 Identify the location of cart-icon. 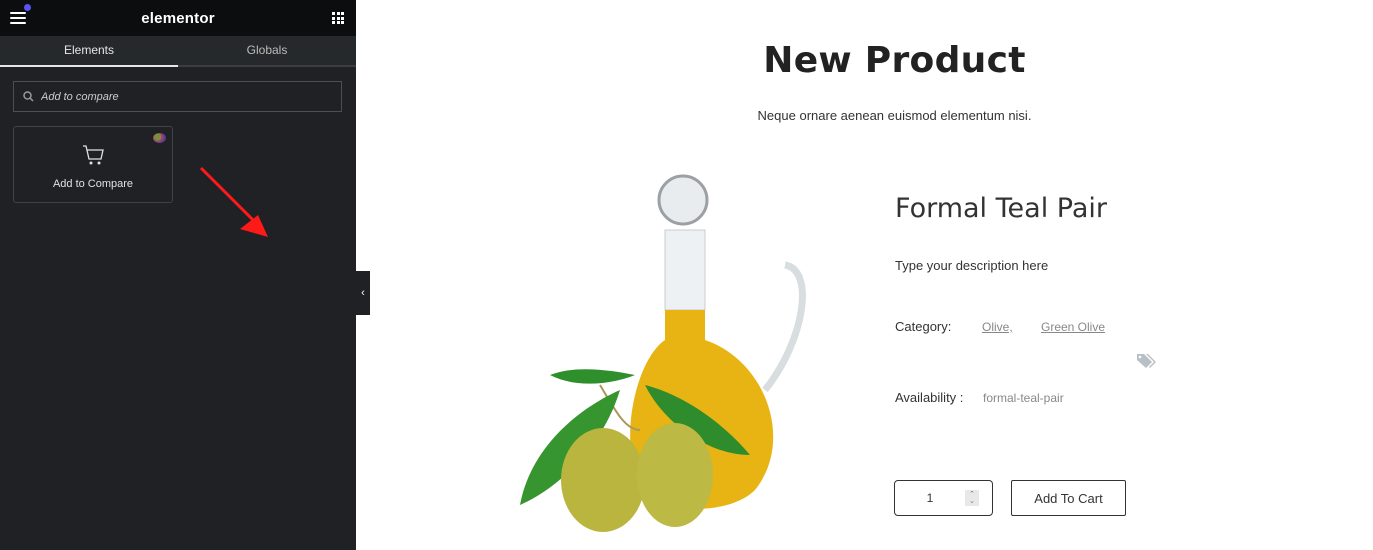
(93, 155).